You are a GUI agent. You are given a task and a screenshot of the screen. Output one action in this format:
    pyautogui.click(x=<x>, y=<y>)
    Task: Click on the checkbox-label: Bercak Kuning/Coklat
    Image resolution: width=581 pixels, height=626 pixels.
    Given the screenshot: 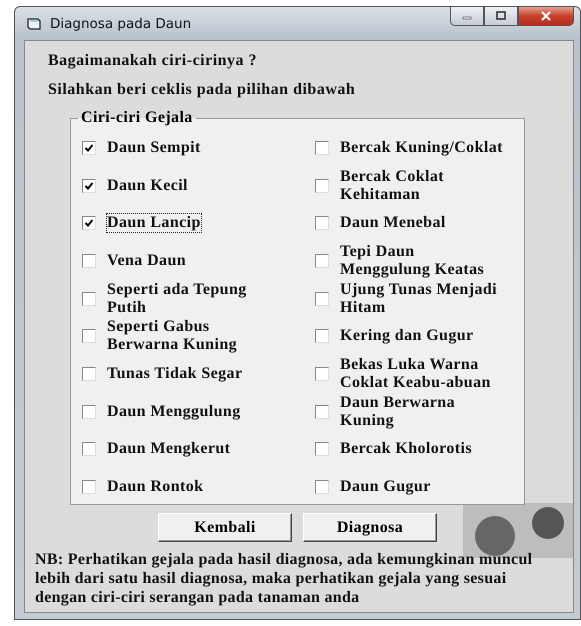 What is the action you would take?
    pyautogui.click(x=421, y=148)
    